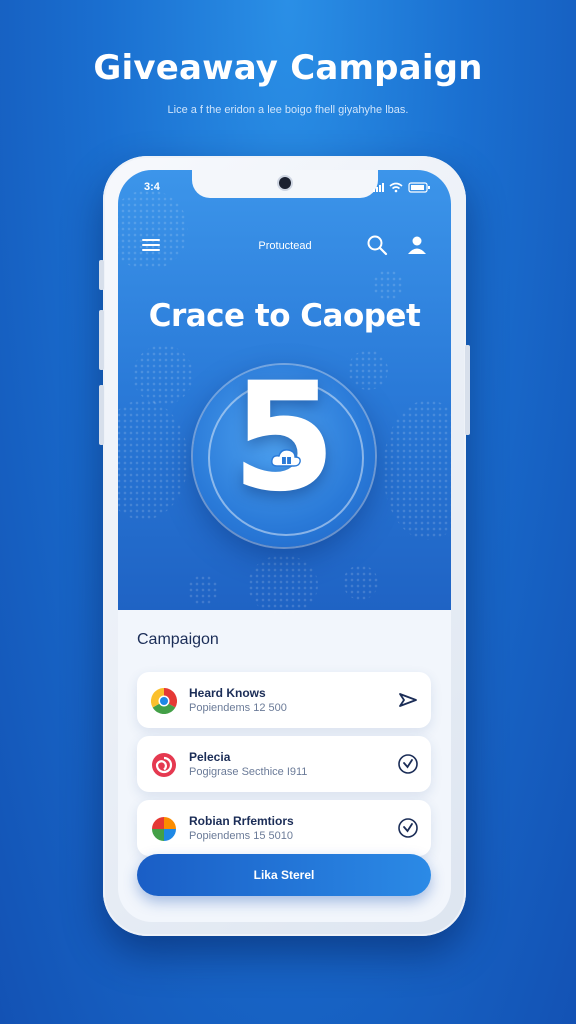  What do you see at coordinates (417, 245) in the screenshot?
I see `user-icon` at bounding box center [417, 245].